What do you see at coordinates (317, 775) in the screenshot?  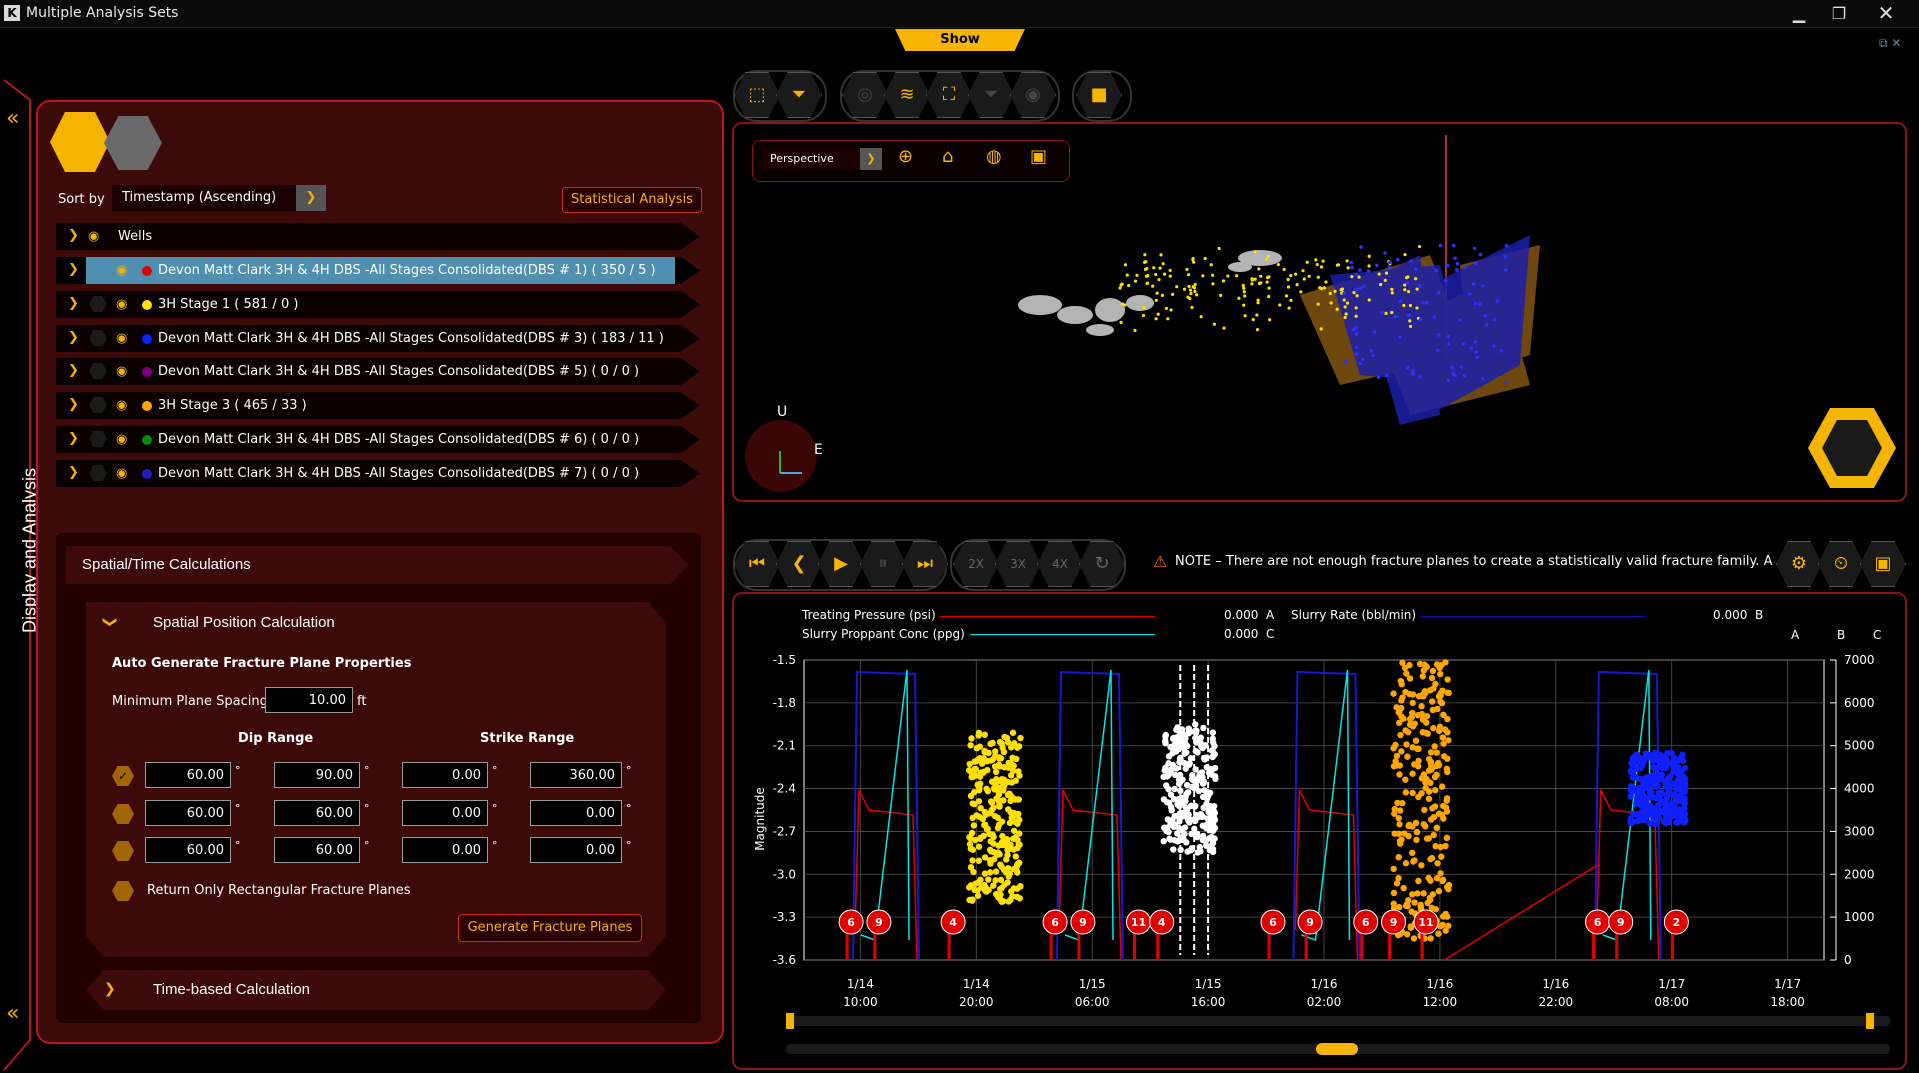 I see `dip-max-input: 90.00` at bounding box center [317, 775].